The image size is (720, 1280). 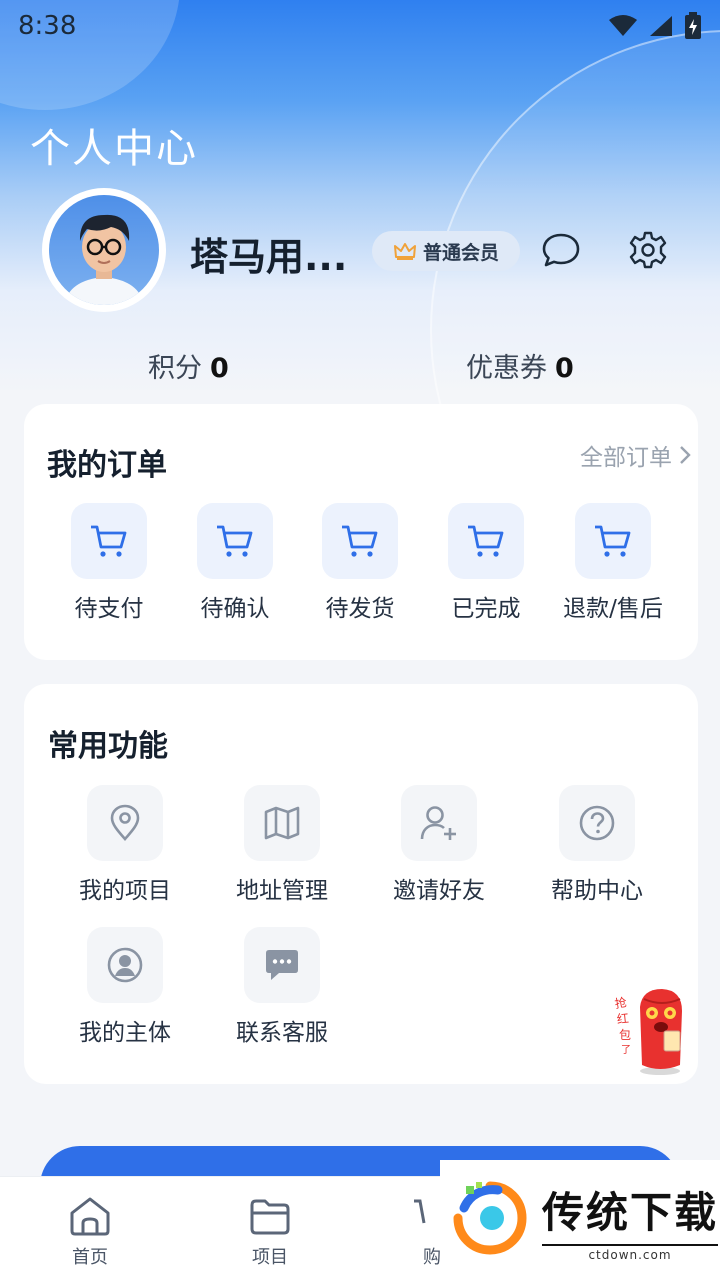 I want to click on svg-text: 包, so click(x=625, y=1035).